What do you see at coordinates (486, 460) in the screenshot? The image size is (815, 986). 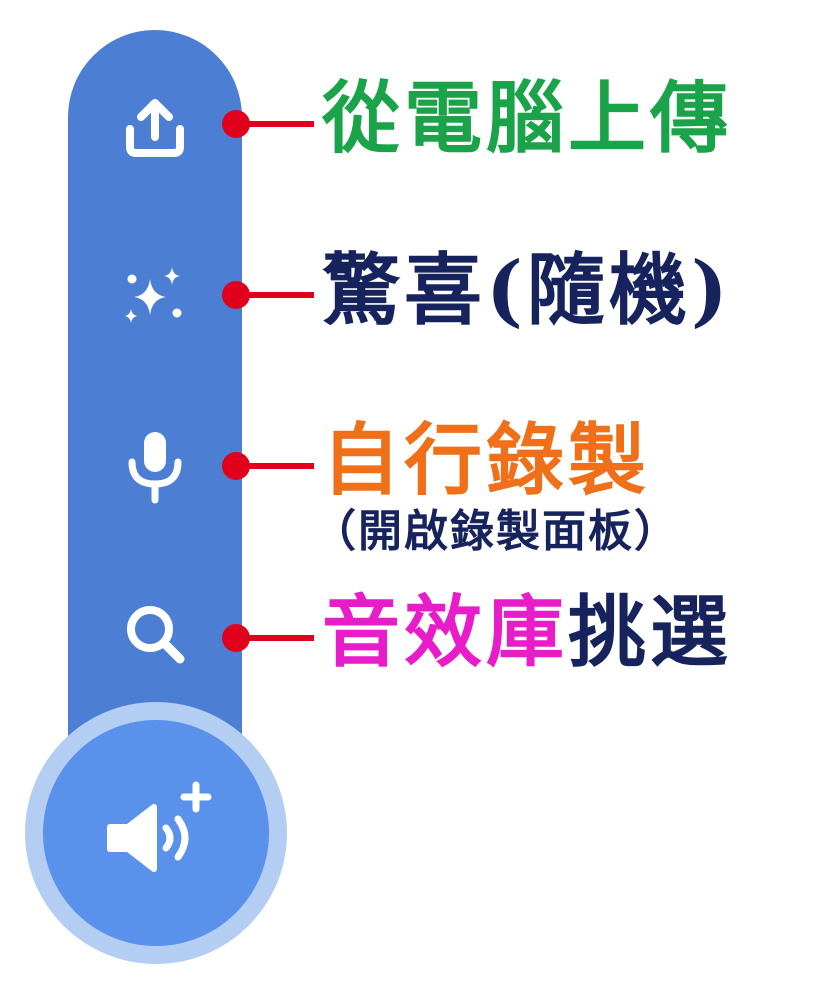 I see `label-record: 自行錄製` at bounding box center [486, 460].